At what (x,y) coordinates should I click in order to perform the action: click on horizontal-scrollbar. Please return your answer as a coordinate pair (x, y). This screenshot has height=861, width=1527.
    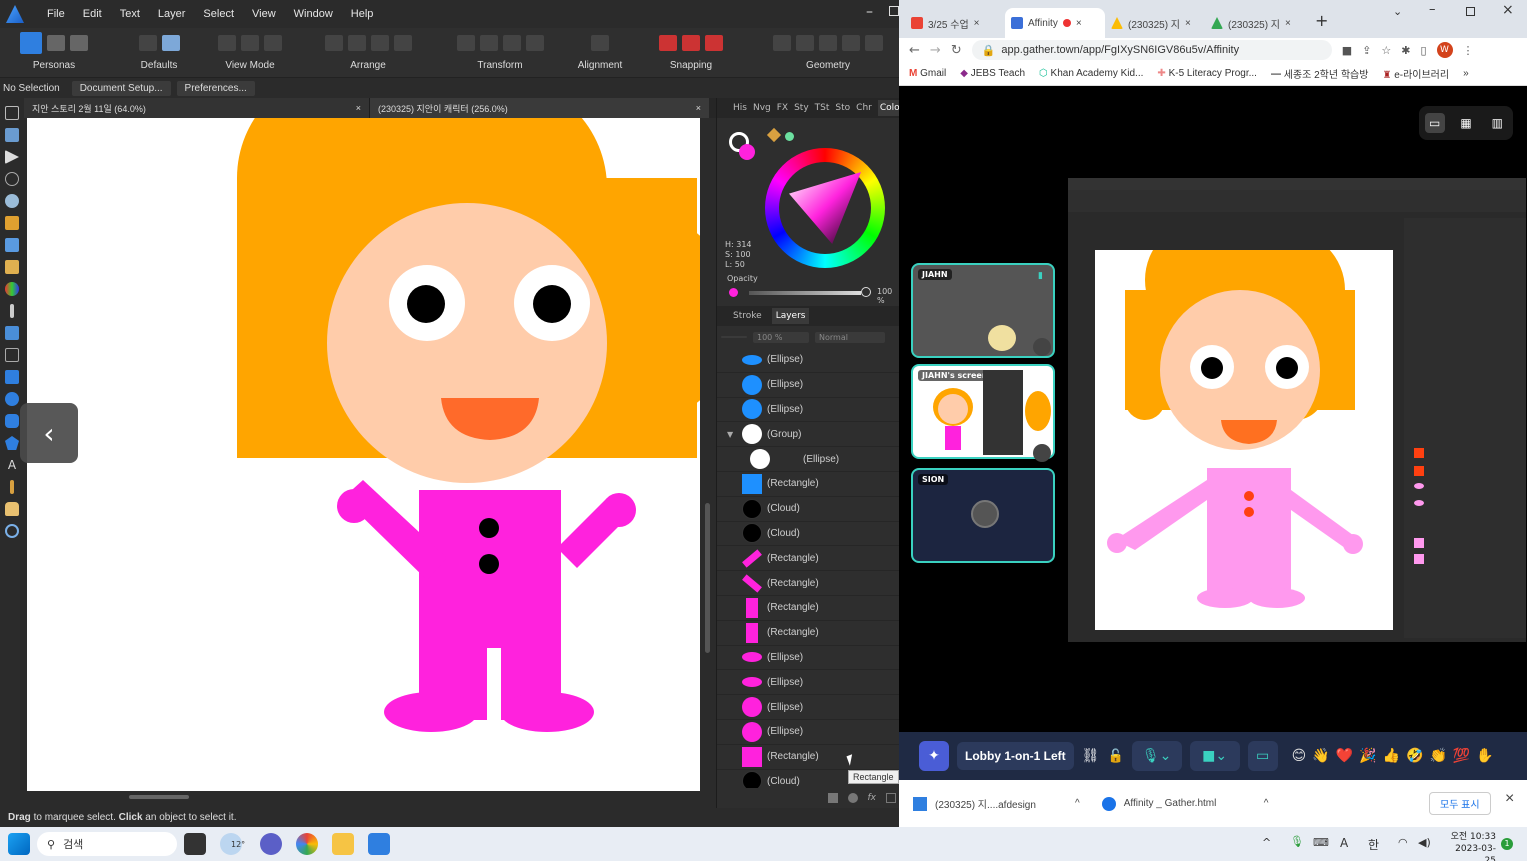
    Looking at the image, I should click on (363, 797).